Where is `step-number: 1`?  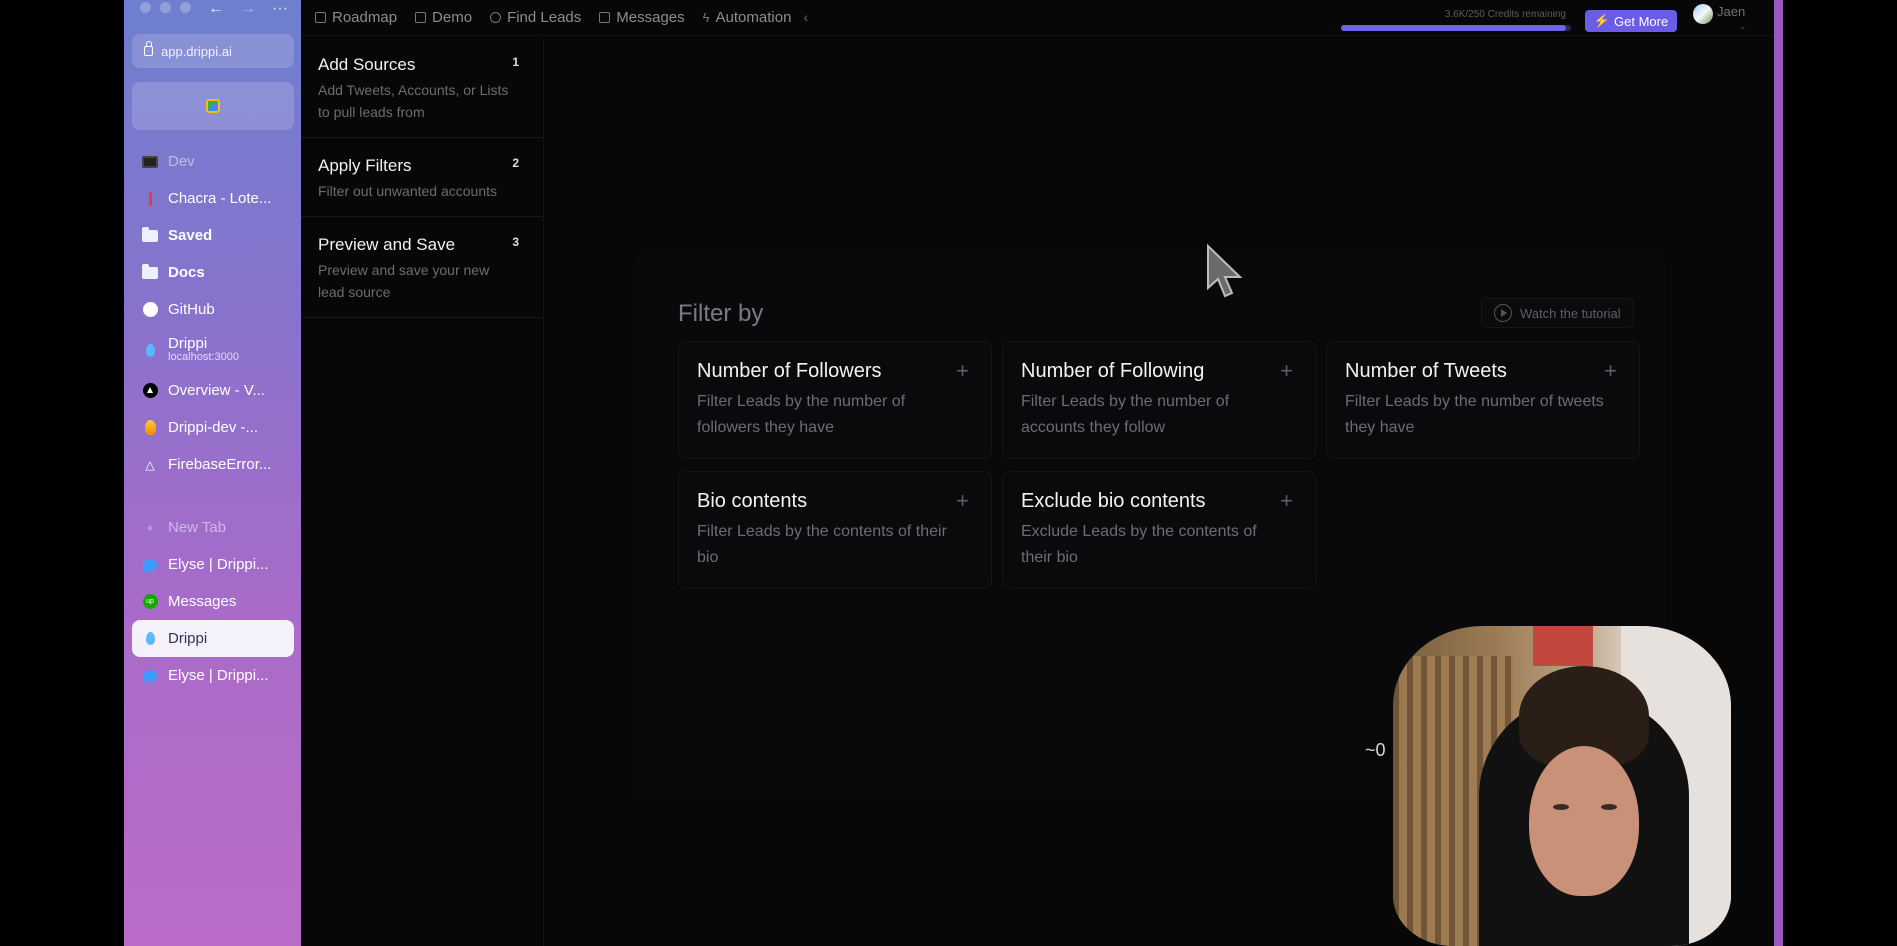
step-number: 1 is located at coordinates (515, 62).